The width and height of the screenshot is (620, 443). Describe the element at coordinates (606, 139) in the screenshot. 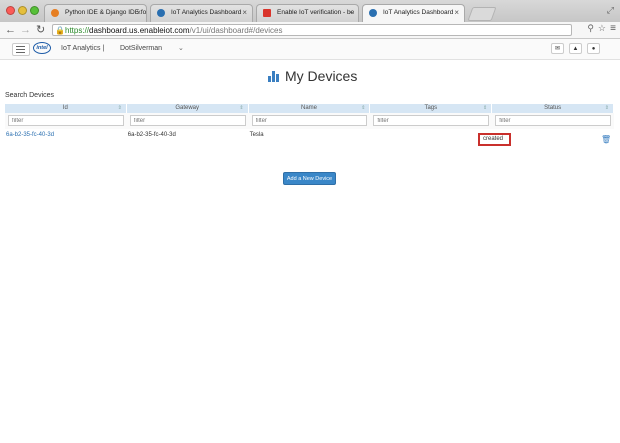

I see `trash-icon: 🗑` at that location.